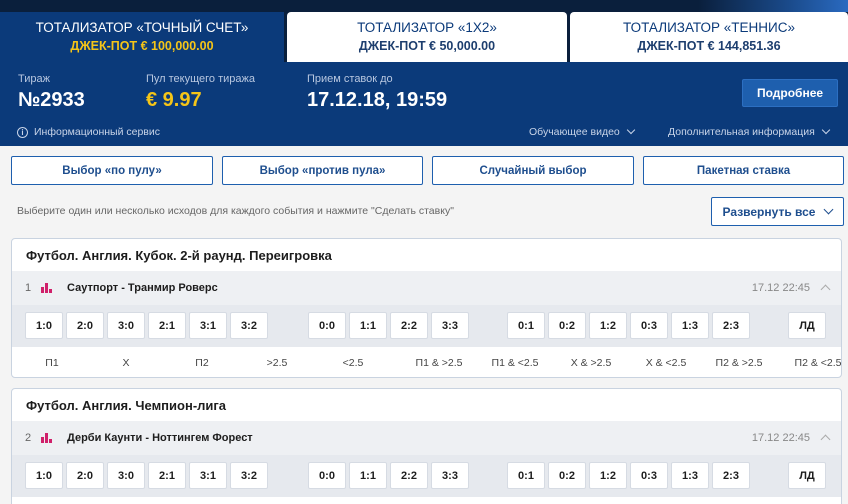 The image size is (848, 504). Describe the element at coordinates (28, 288) in the screenshot. I see `event-number: 1` at that location.